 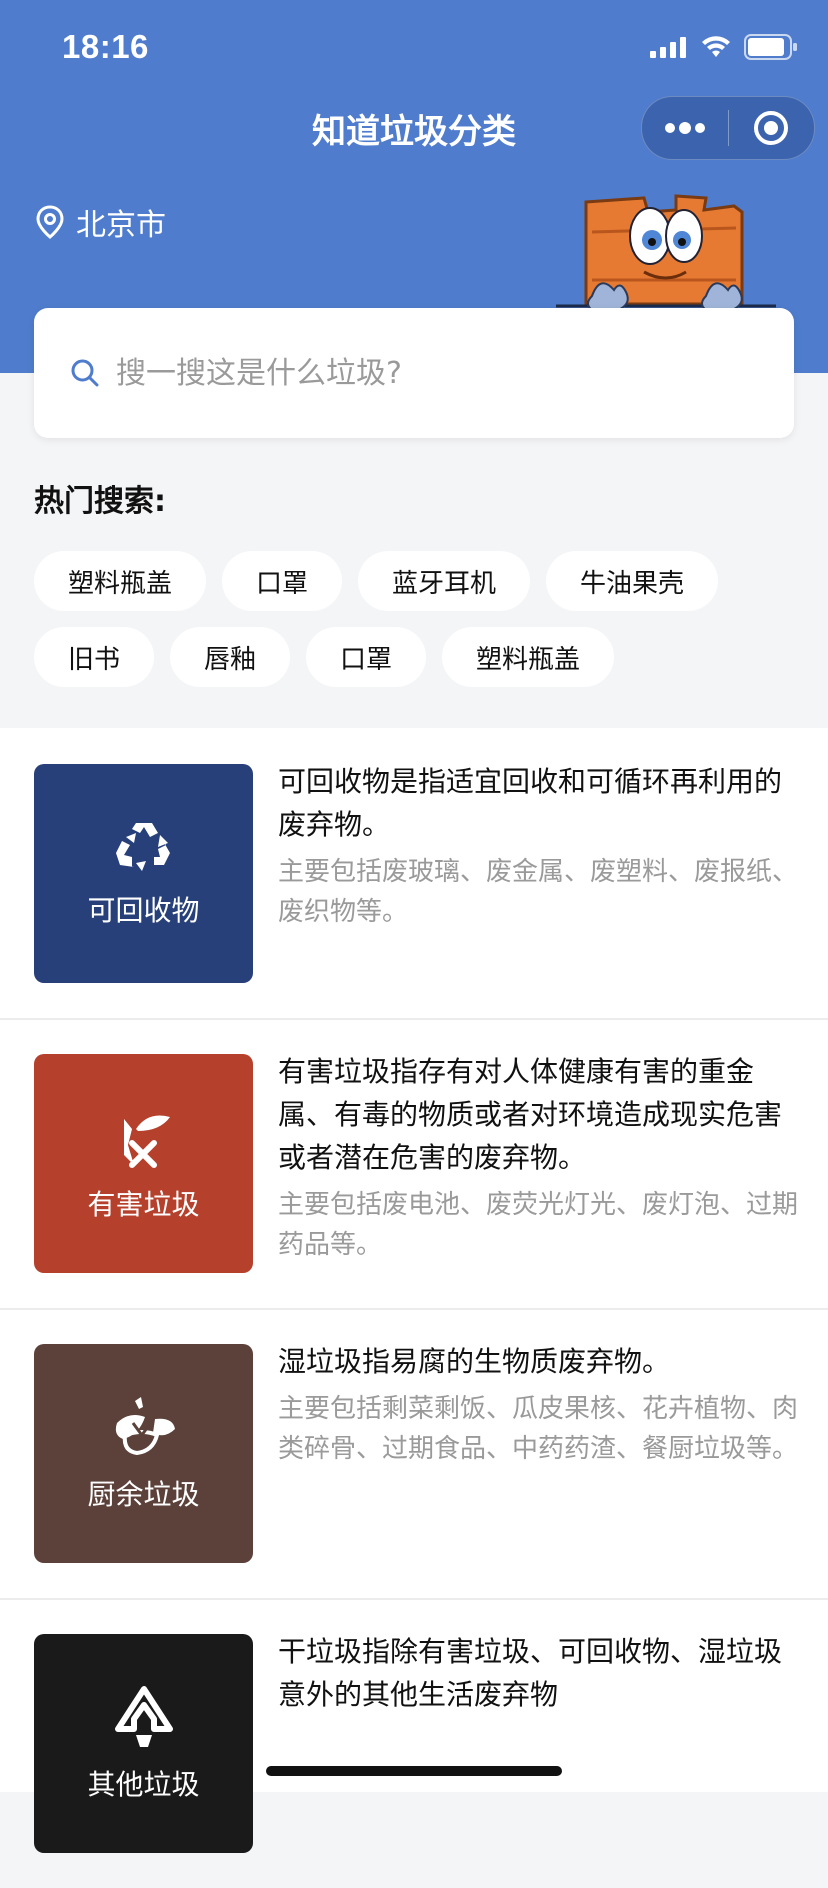 I want to click on category-description: 干垃圾指除有害垃圾、可回收物、湿垃圾意外的其他生活废弃物, so click(x=538, y=1676).